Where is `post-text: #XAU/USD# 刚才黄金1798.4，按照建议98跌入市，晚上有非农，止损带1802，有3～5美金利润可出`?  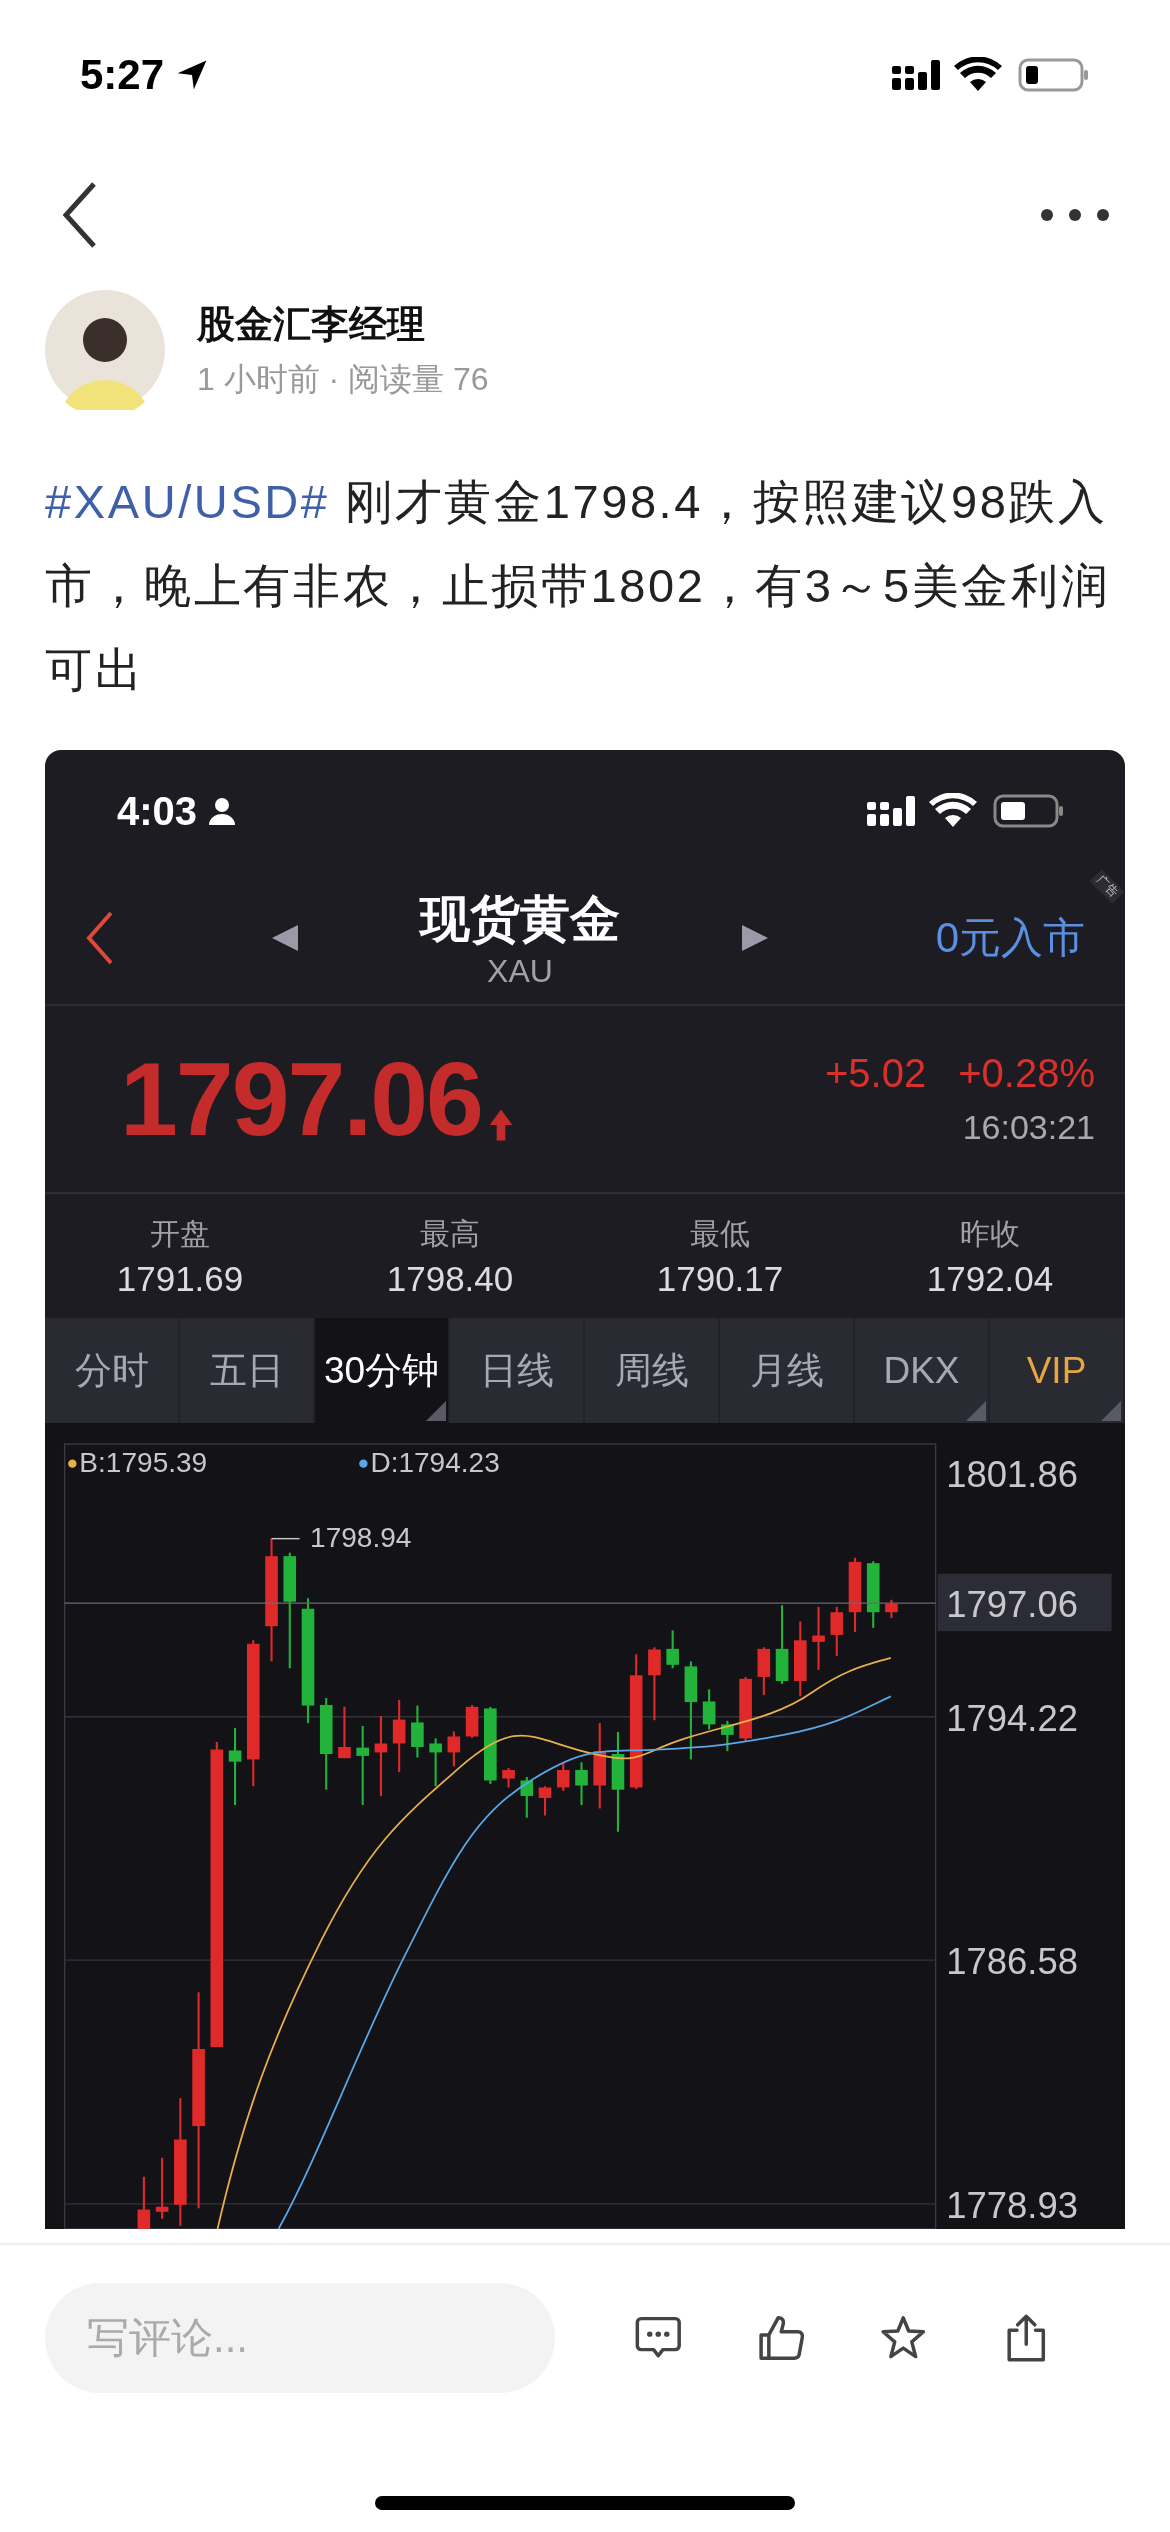 post-text: #XAU/USD# 刚才黄金1798.4，按照建议98跌入市，晚上有非农，止损带1802，有3～5美金利润可出 is located at coordinates (578, 586).